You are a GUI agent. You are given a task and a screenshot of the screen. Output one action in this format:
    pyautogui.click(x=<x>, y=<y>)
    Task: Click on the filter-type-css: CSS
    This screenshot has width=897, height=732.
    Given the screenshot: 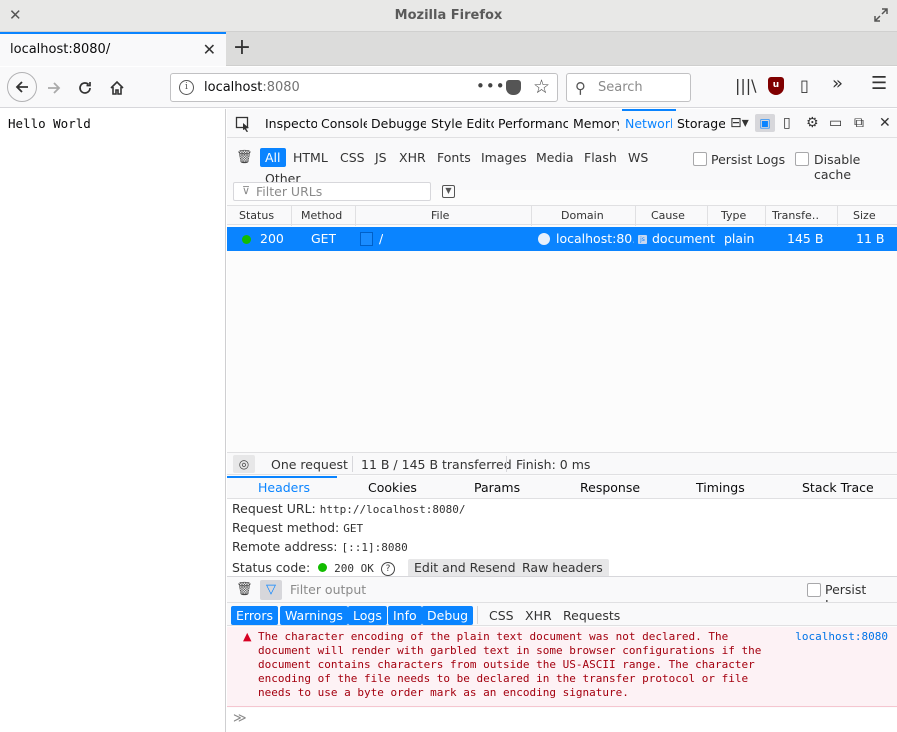 What is the action you would take?
    pyautogui.click(x=352, y=157)
    